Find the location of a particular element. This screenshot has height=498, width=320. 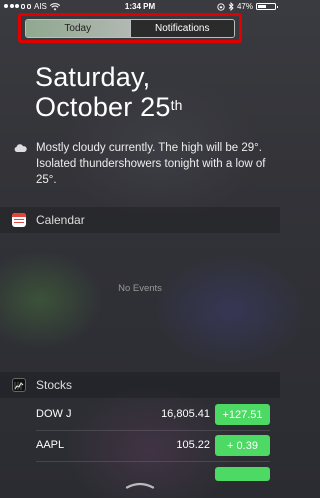

tab-notifications: Notifications is located at coordinates (181, 28).